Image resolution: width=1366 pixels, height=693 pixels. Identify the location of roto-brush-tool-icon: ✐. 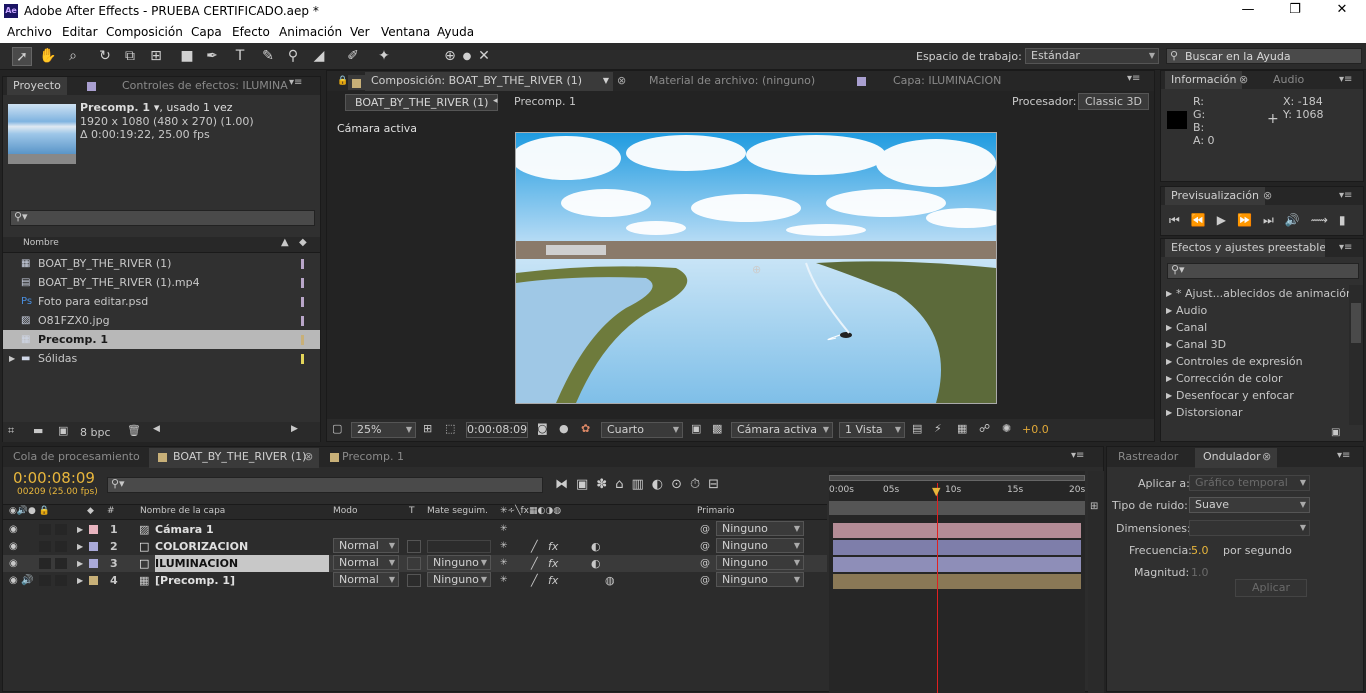
(353, 56).